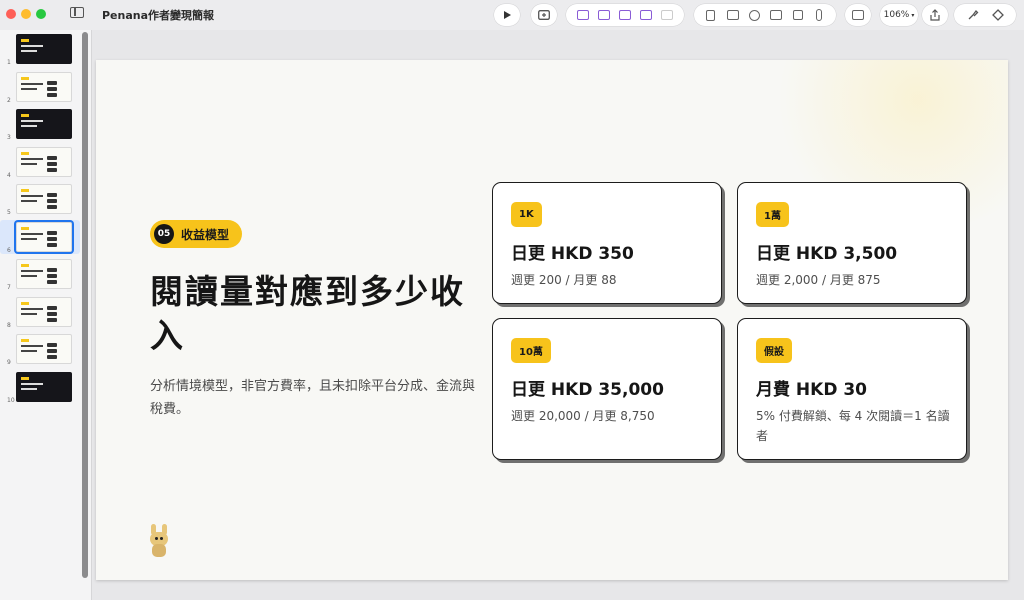  I want to click on trash-icon, so click(711, 15).